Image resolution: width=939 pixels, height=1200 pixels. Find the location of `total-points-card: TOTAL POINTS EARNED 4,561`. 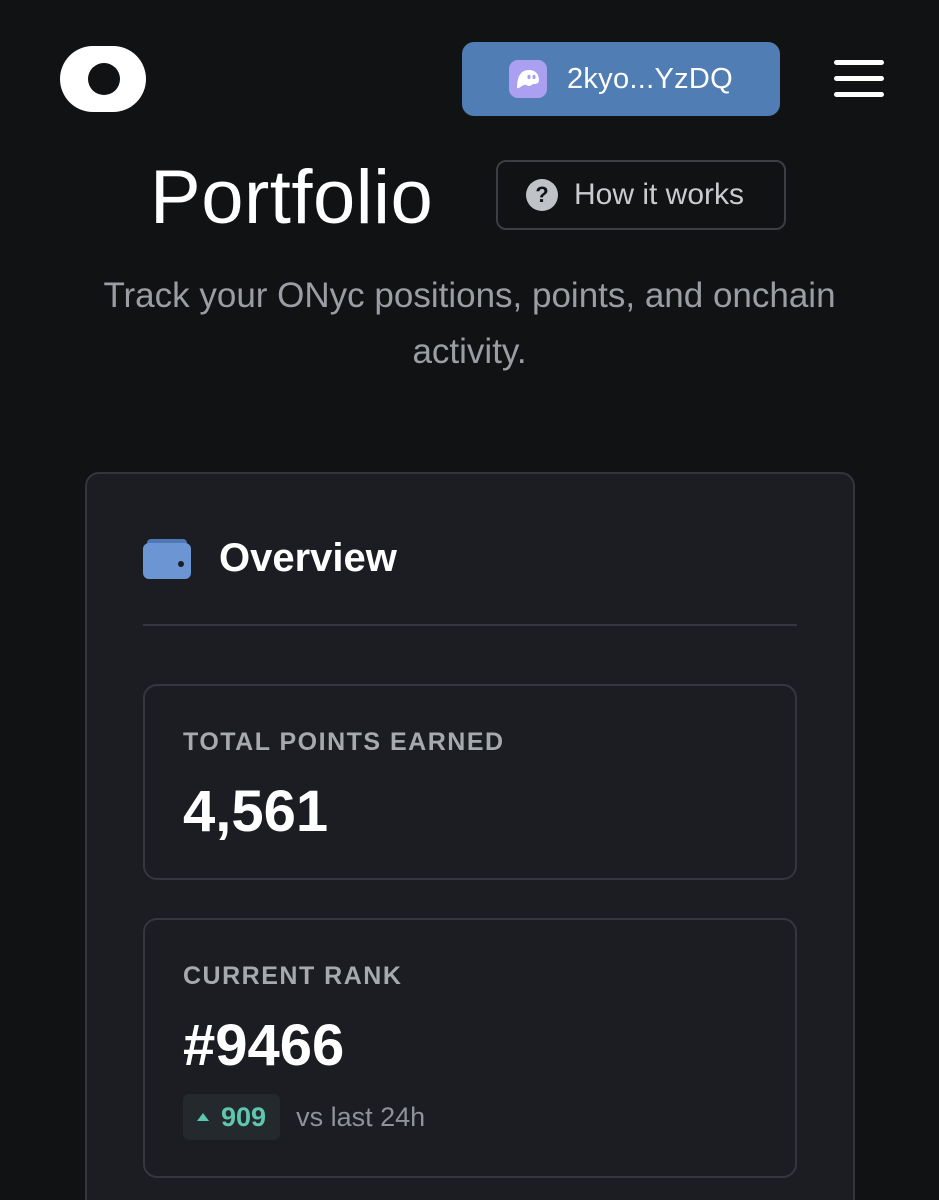

total-points-card: TOTAL POINTS EARNED 4,561 is located at coordinates (470, 782).